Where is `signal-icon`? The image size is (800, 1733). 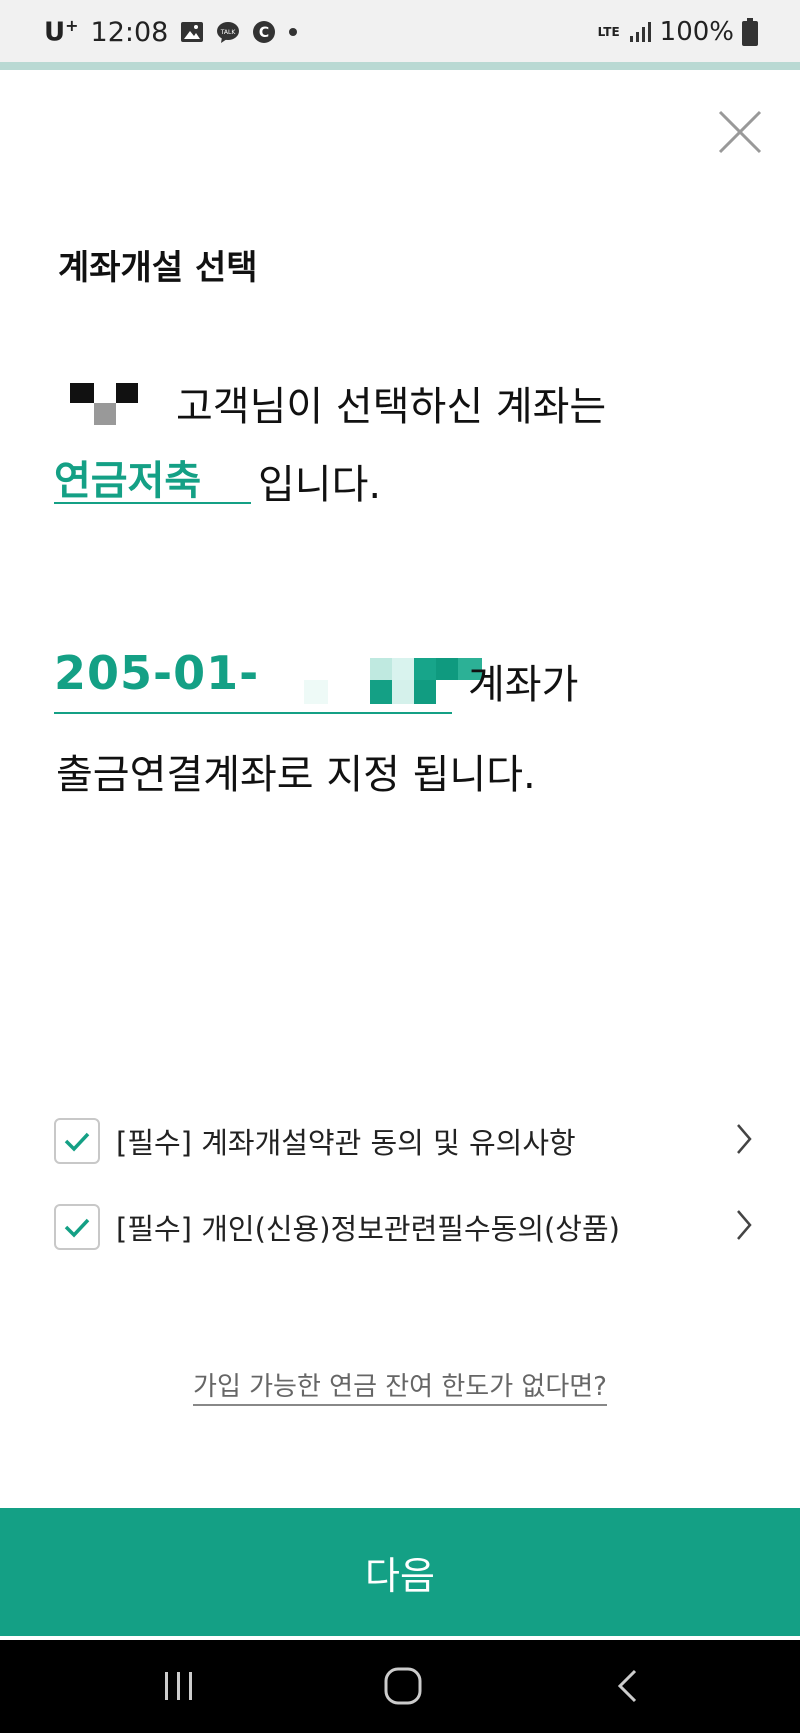
signal-icon is located at coordinates (640, 32).